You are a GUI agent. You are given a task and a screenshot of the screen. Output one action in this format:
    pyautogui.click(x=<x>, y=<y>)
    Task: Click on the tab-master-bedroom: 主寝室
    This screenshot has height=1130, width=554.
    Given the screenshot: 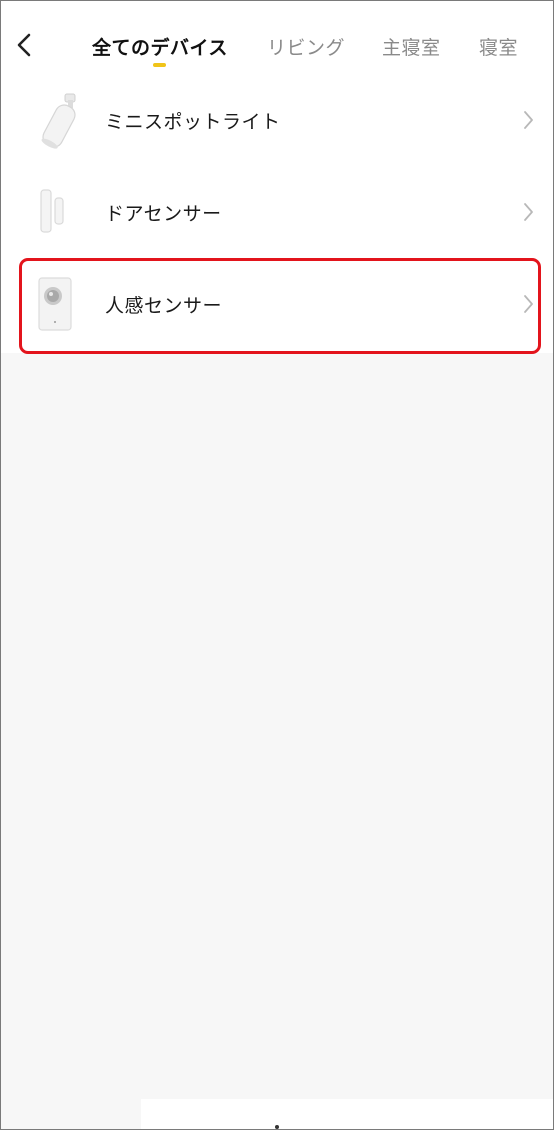 What is the action you would take?
    pyautogui.click(x=411, y=46)
    